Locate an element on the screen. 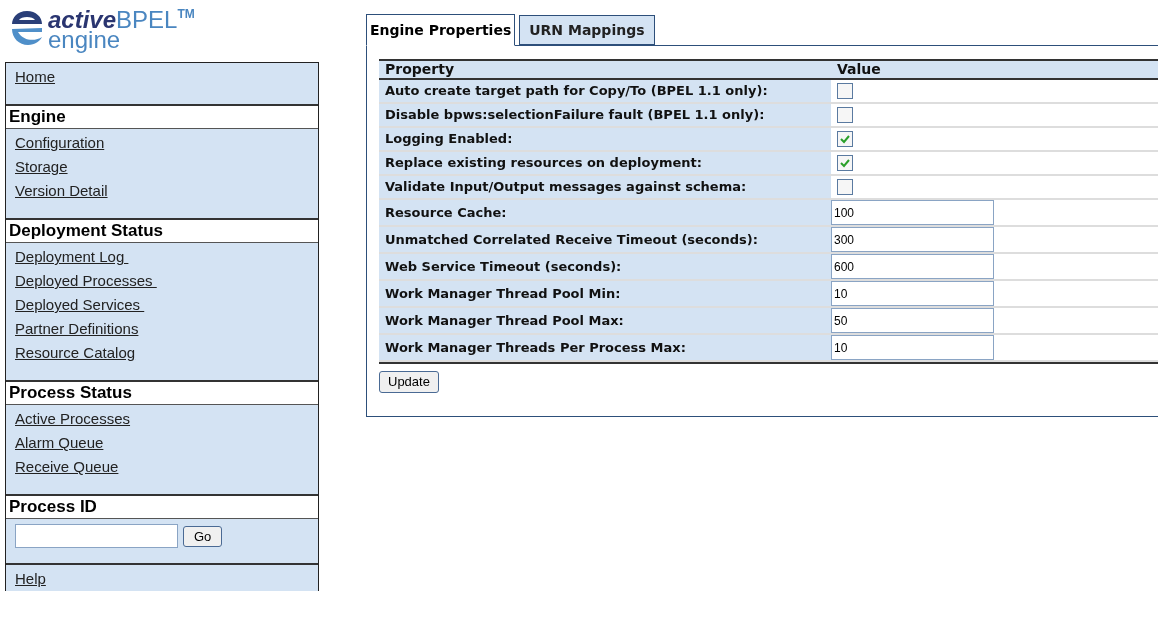  property-label: Work Manager Thread Pool Min: is located at coordinates (605, 293).